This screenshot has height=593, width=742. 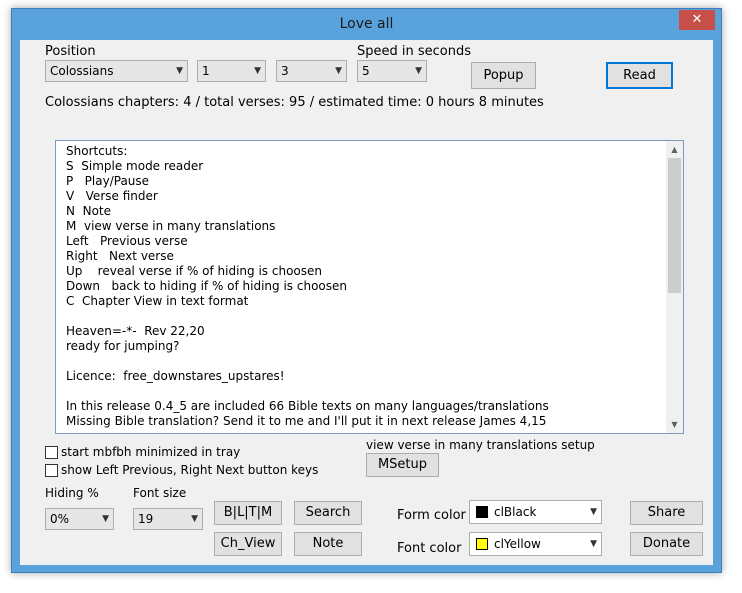 I want to click on scroll-up-icon: ▲, so click(x=674, y=149).